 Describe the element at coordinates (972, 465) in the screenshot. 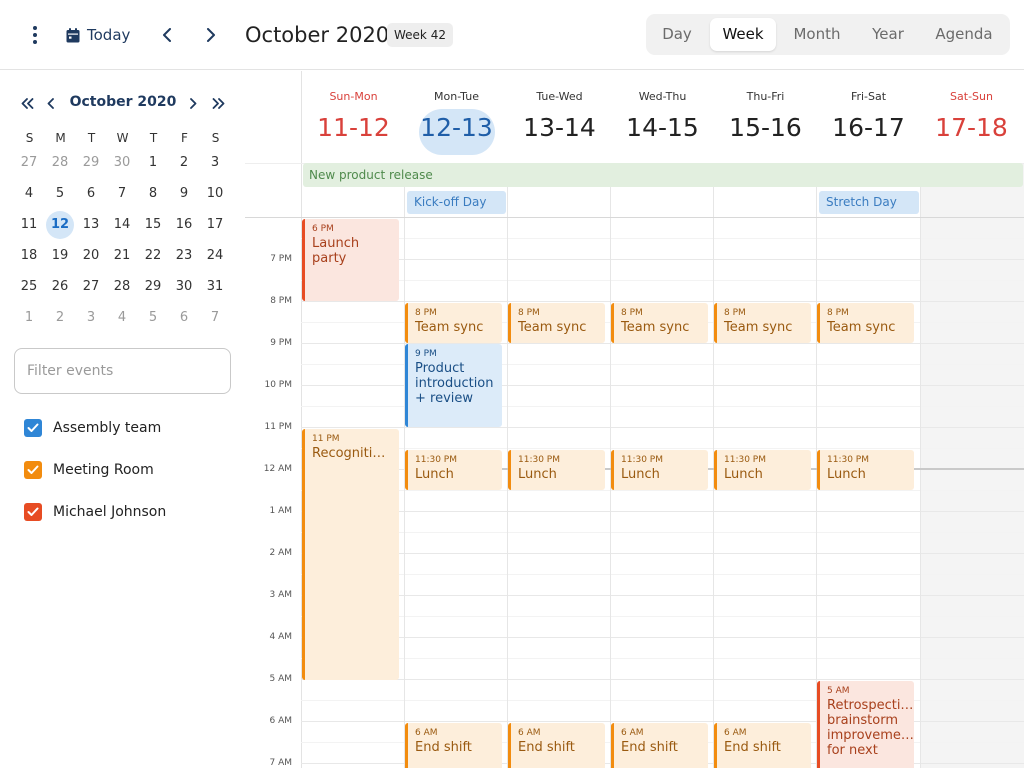

I see `weekend-column` at that location.